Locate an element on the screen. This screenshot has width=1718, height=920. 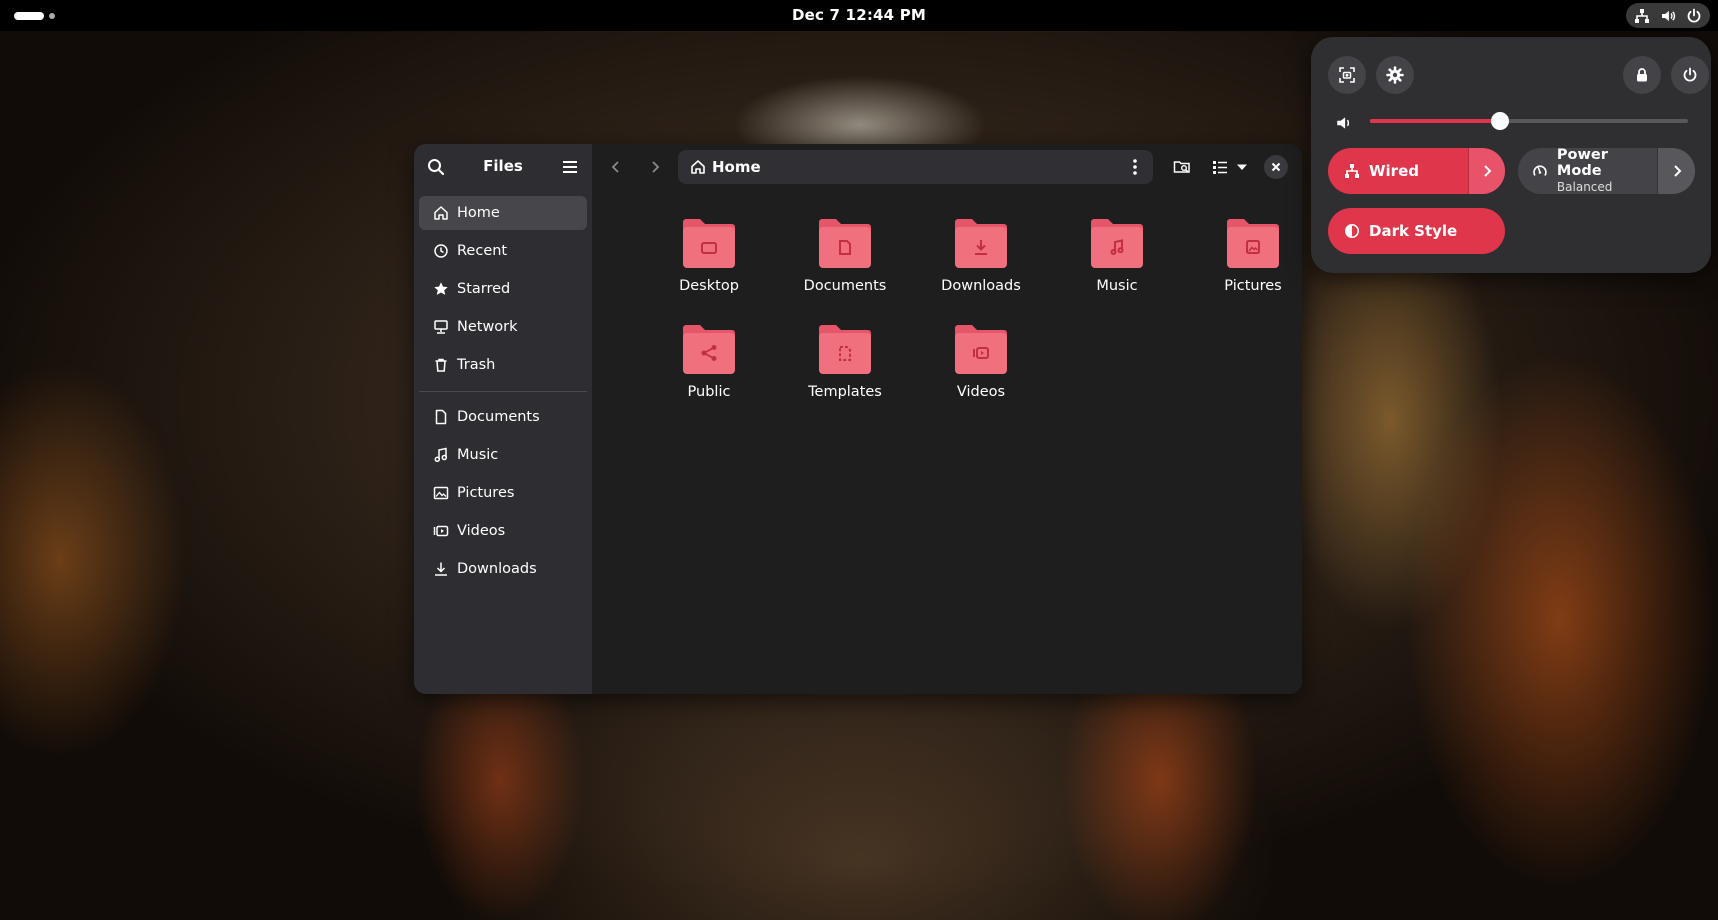
wired-network-toggle: Wired is located at coordinates (1416, 171).